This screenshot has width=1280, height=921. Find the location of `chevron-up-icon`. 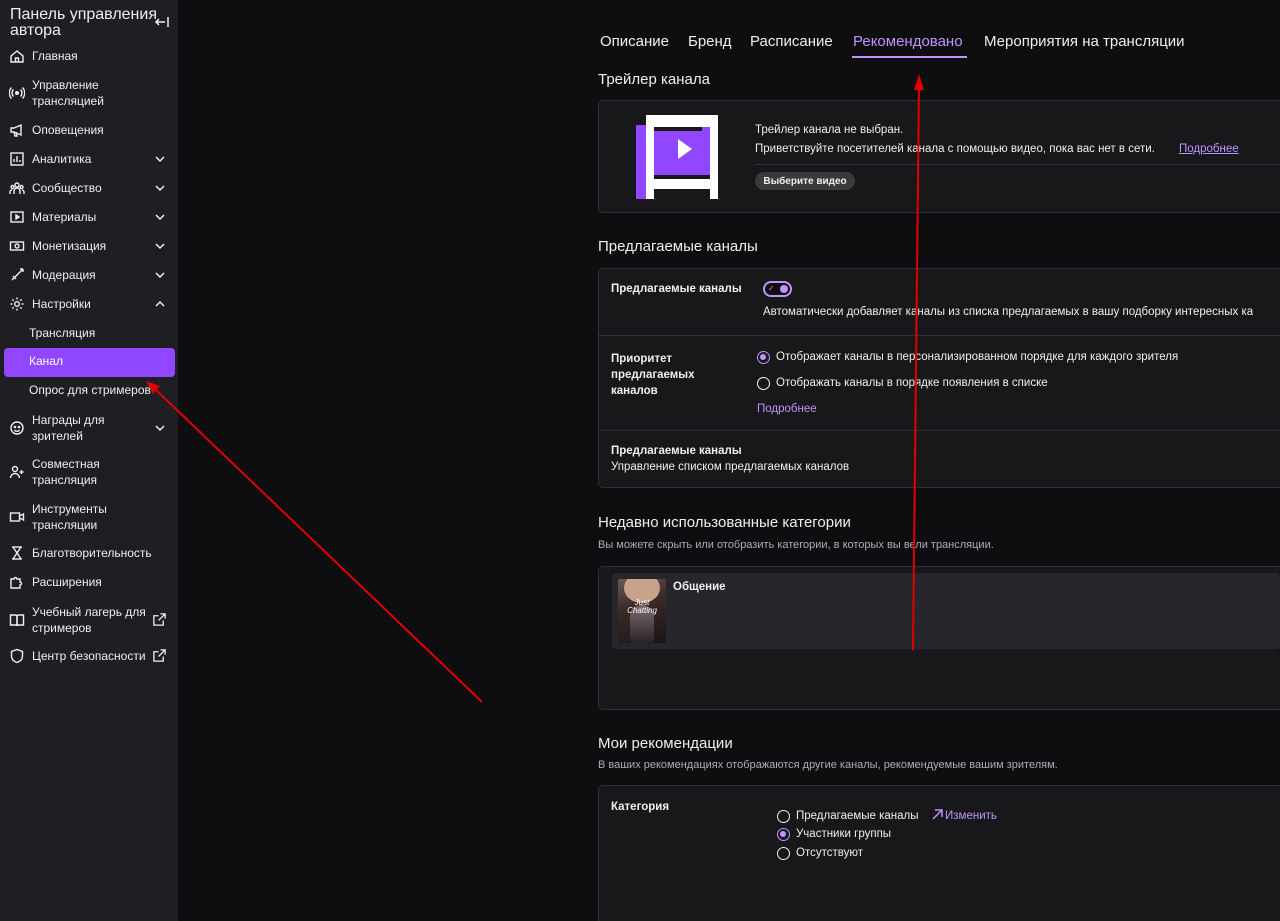

chevron-up-icon is located at coordinates (160, 304).